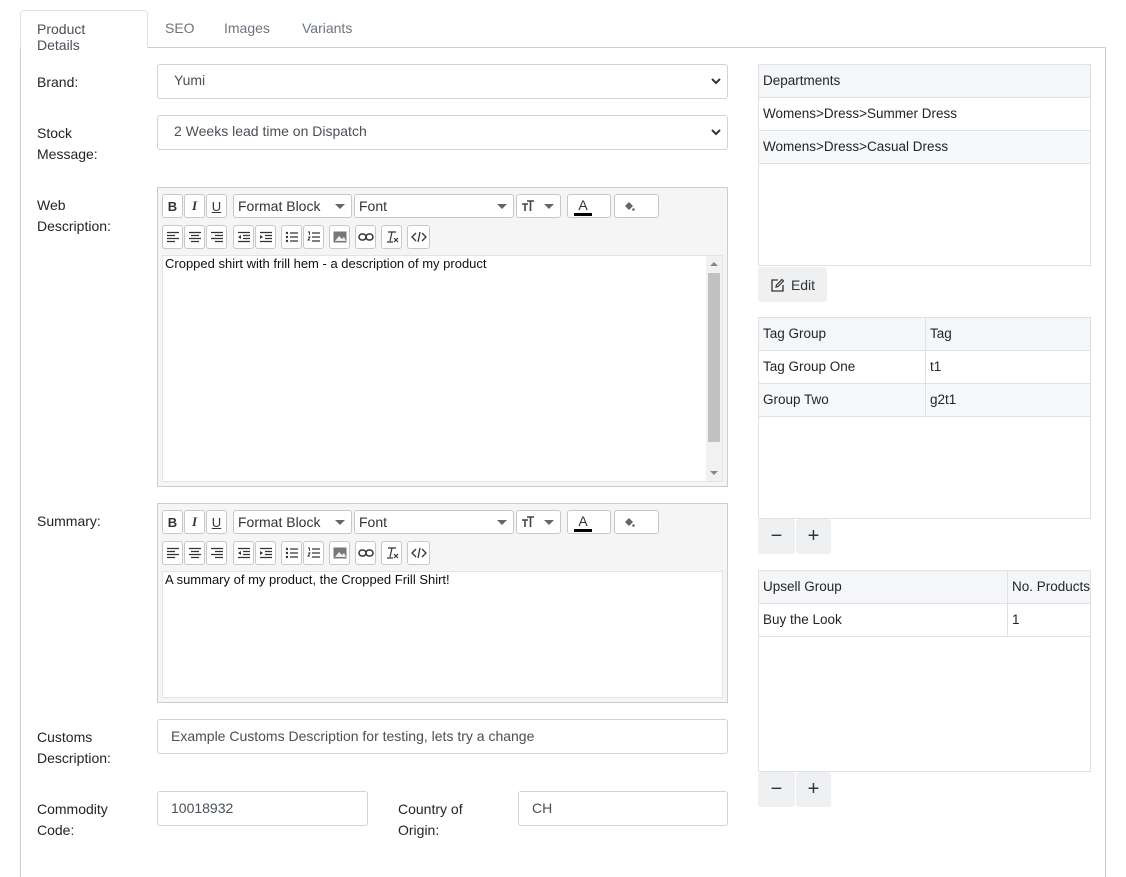  What do you see at coordinates (262, 808) in the screenshot?
I see `commodity-code-input: 10018932` at bounding box center [262, 808].